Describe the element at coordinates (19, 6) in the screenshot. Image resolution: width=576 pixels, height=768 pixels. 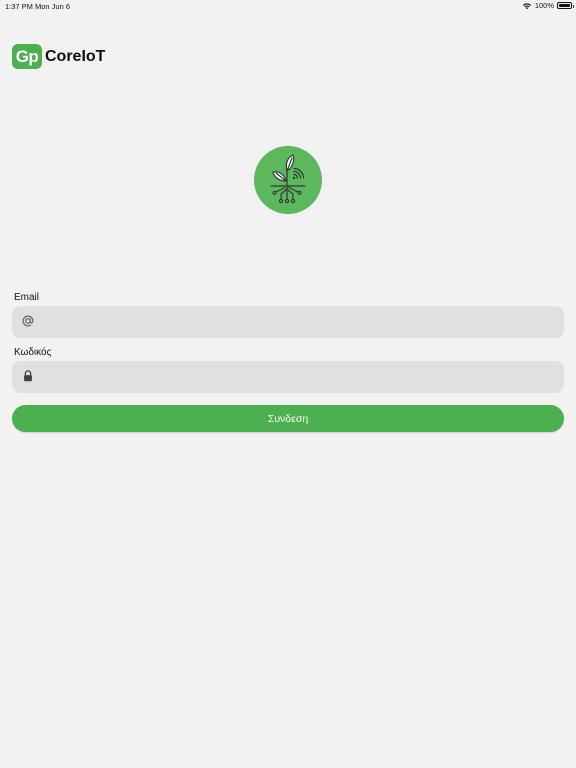
I see `status-time: 1:37 PM` at that location.